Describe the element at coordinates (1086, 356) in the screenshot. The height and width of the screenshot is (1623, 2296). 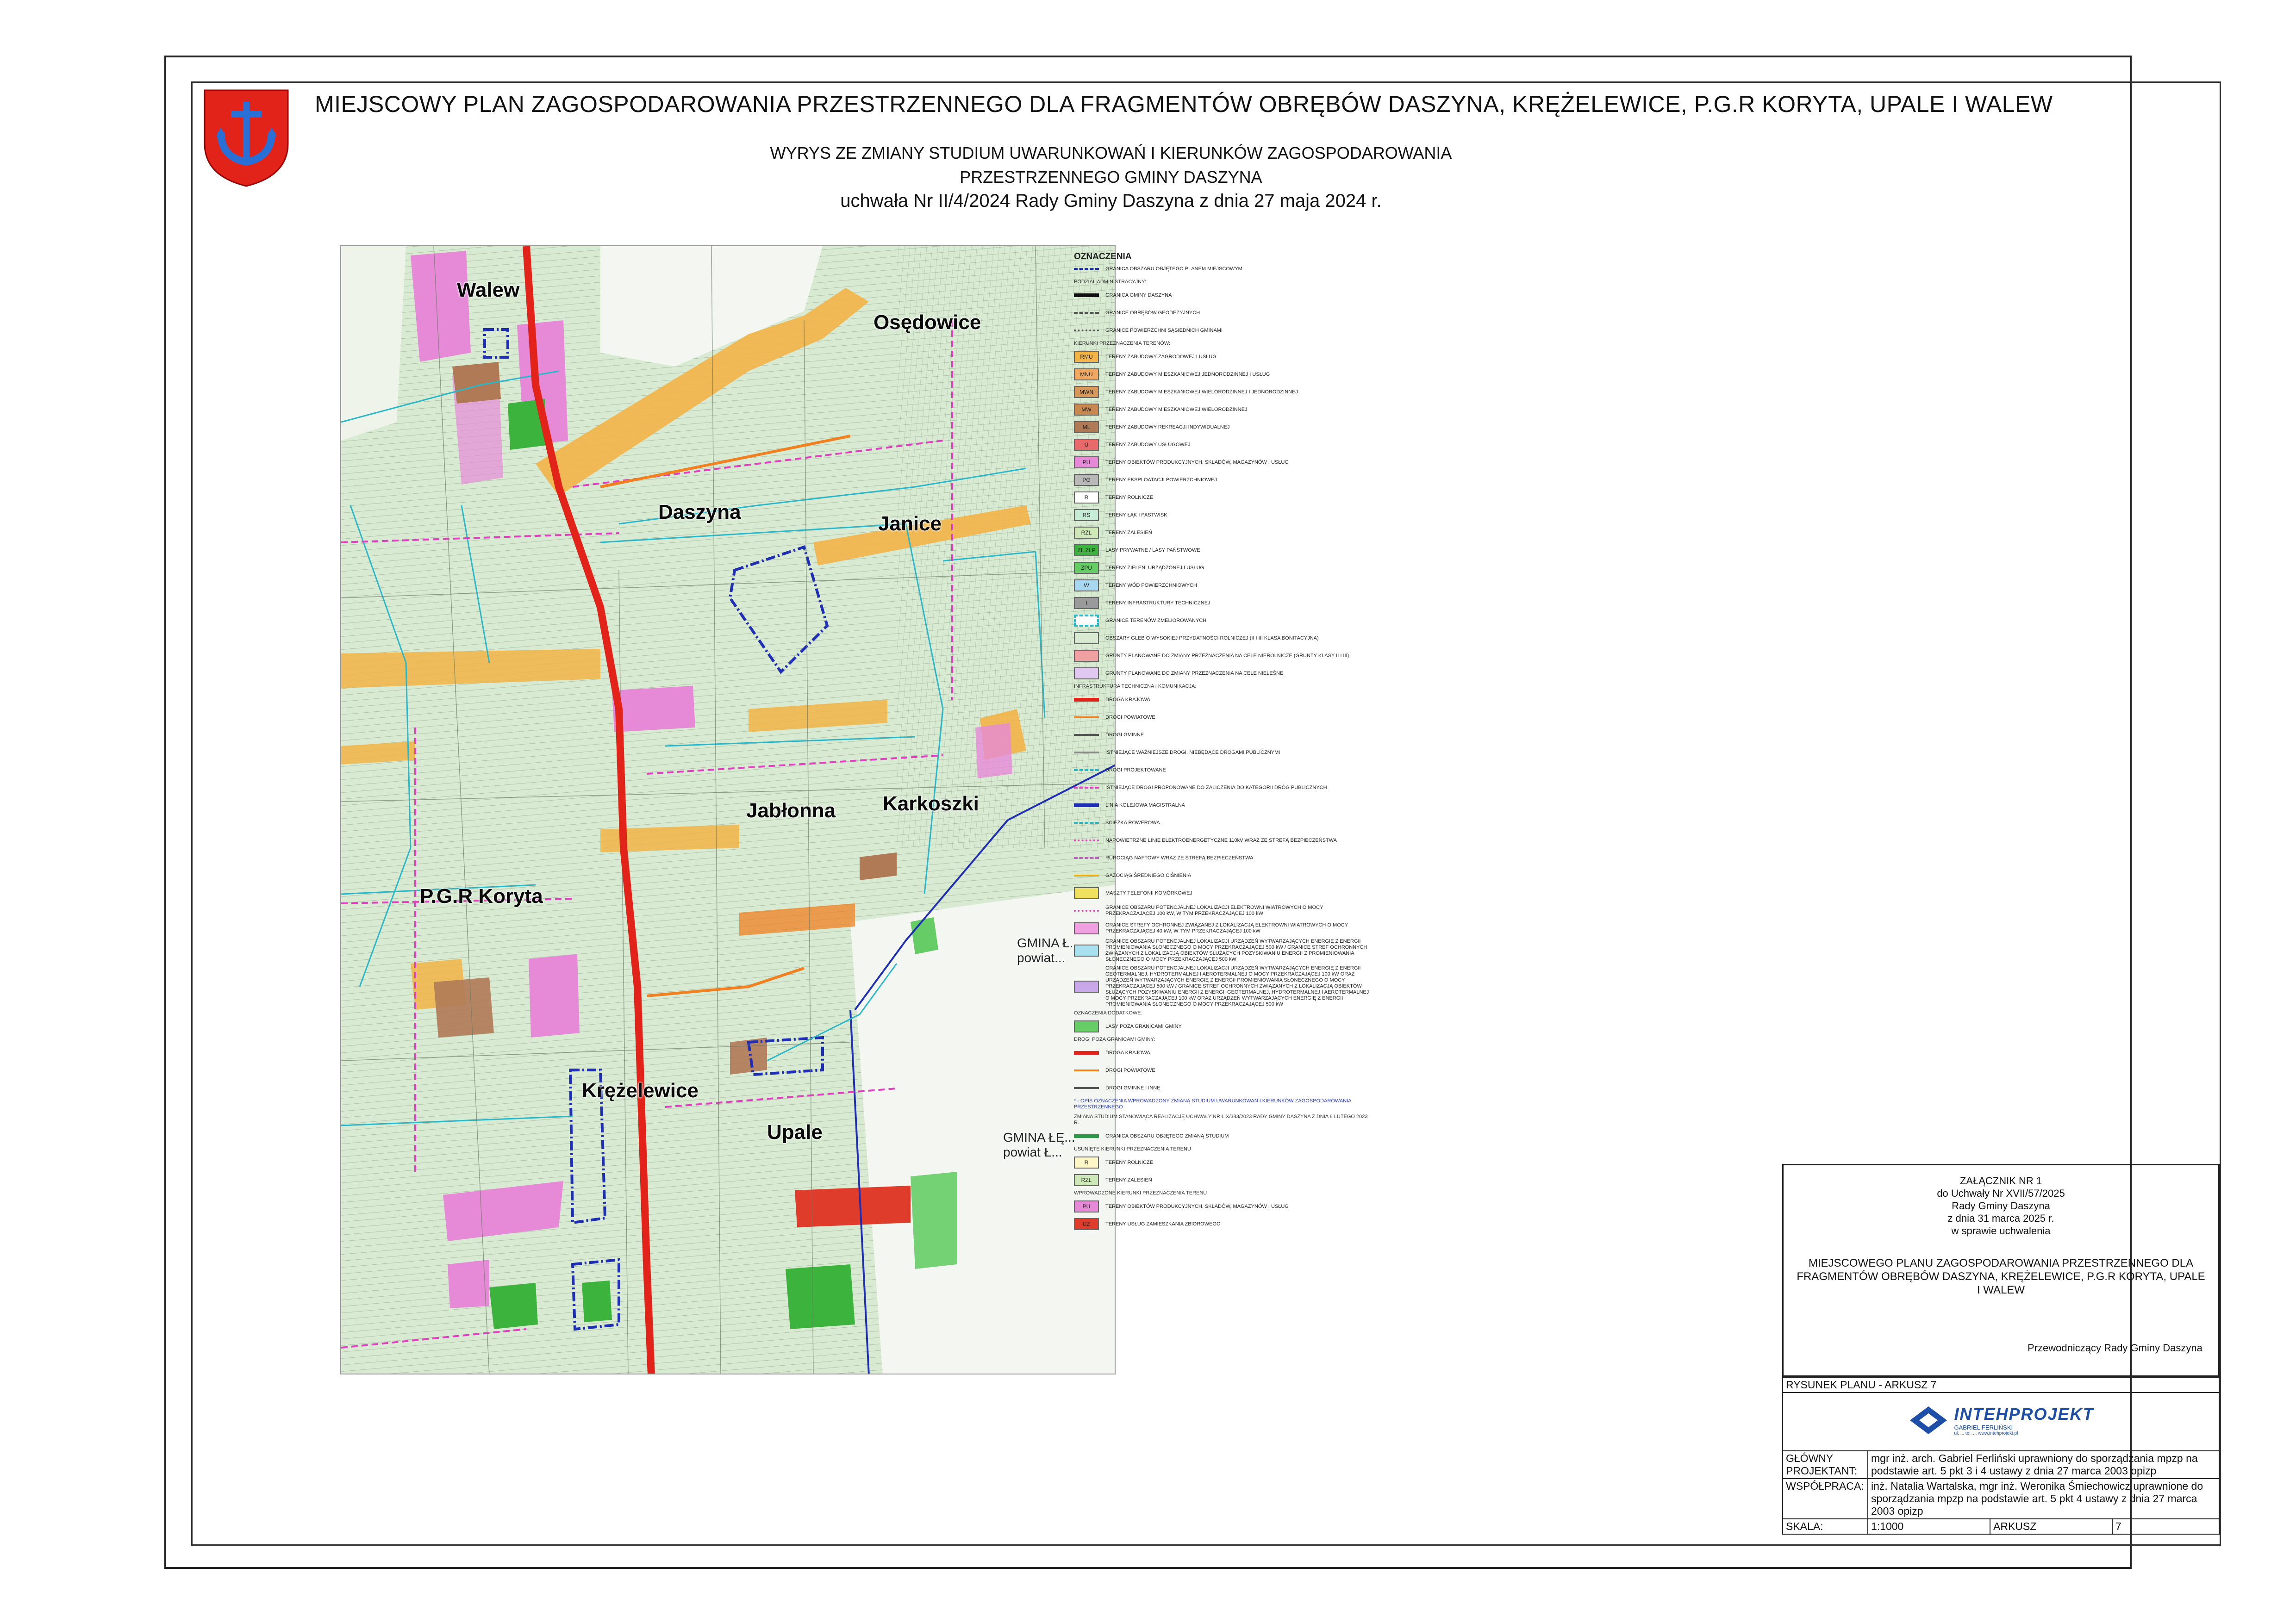
I see `legend-code: RMU` at that location.